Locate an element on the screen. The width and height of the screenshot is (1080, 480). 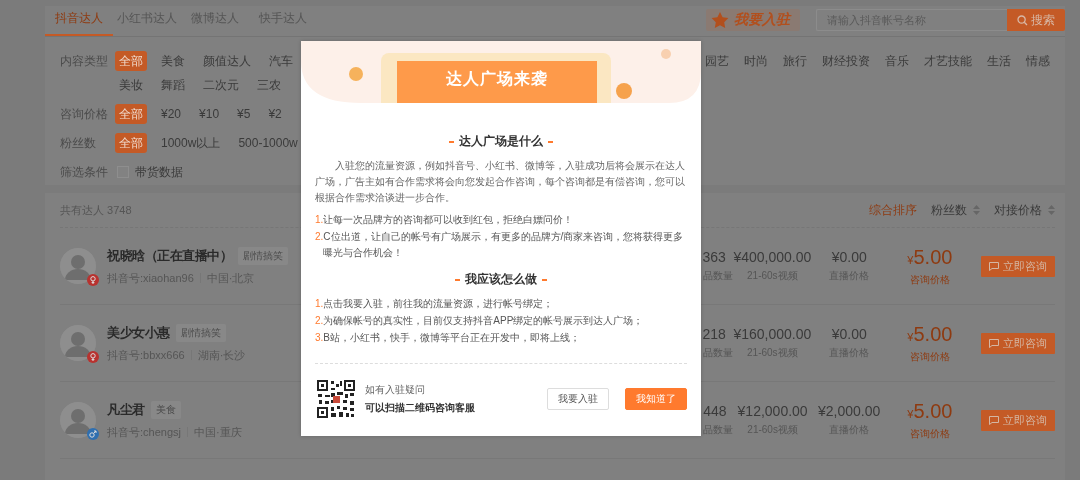
filter-option: ¥5 is located at coordinates (244, 114).